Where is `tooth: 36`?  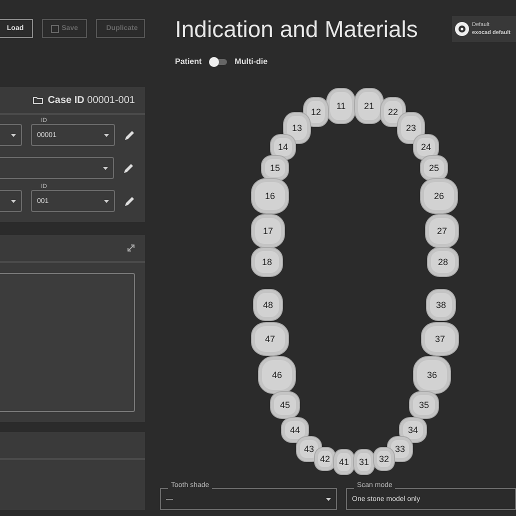
tooth: 36 is located at coordinates (432, 375).